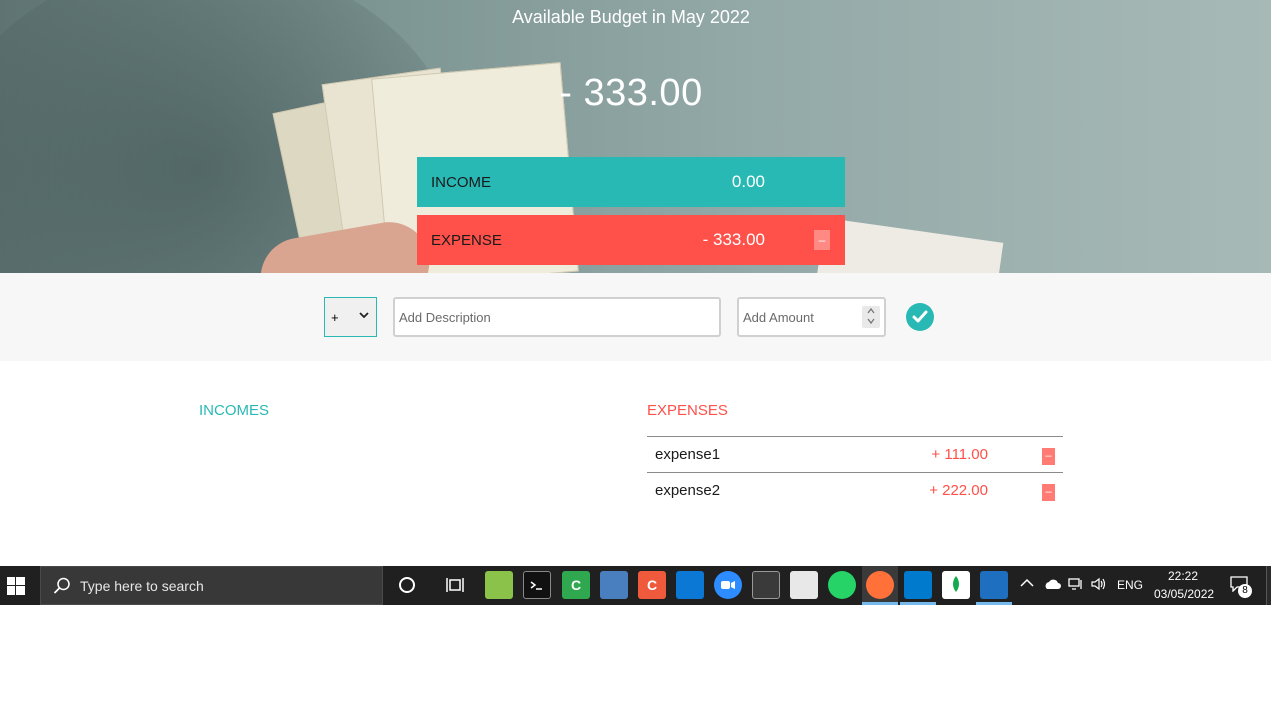 Image resolution: width=1280 pixels, height=720 pixels. What do you see at coordinates (466, 240) in the screenshot?
I see `expense-label: EXPENSE` at bounding box center [466, 240].